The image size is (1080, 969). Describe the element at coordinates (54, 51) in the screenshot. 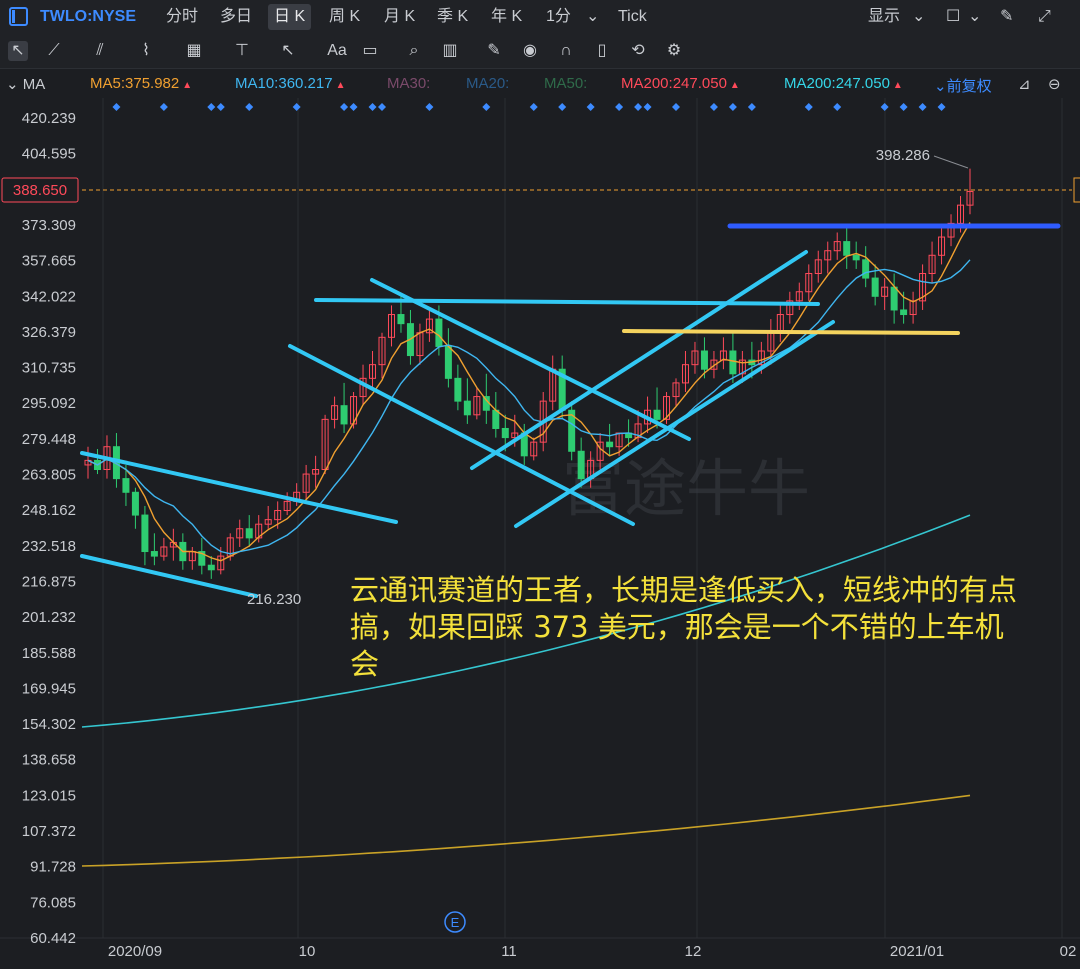

I see `line-tool-icon: ⟋` at that location.